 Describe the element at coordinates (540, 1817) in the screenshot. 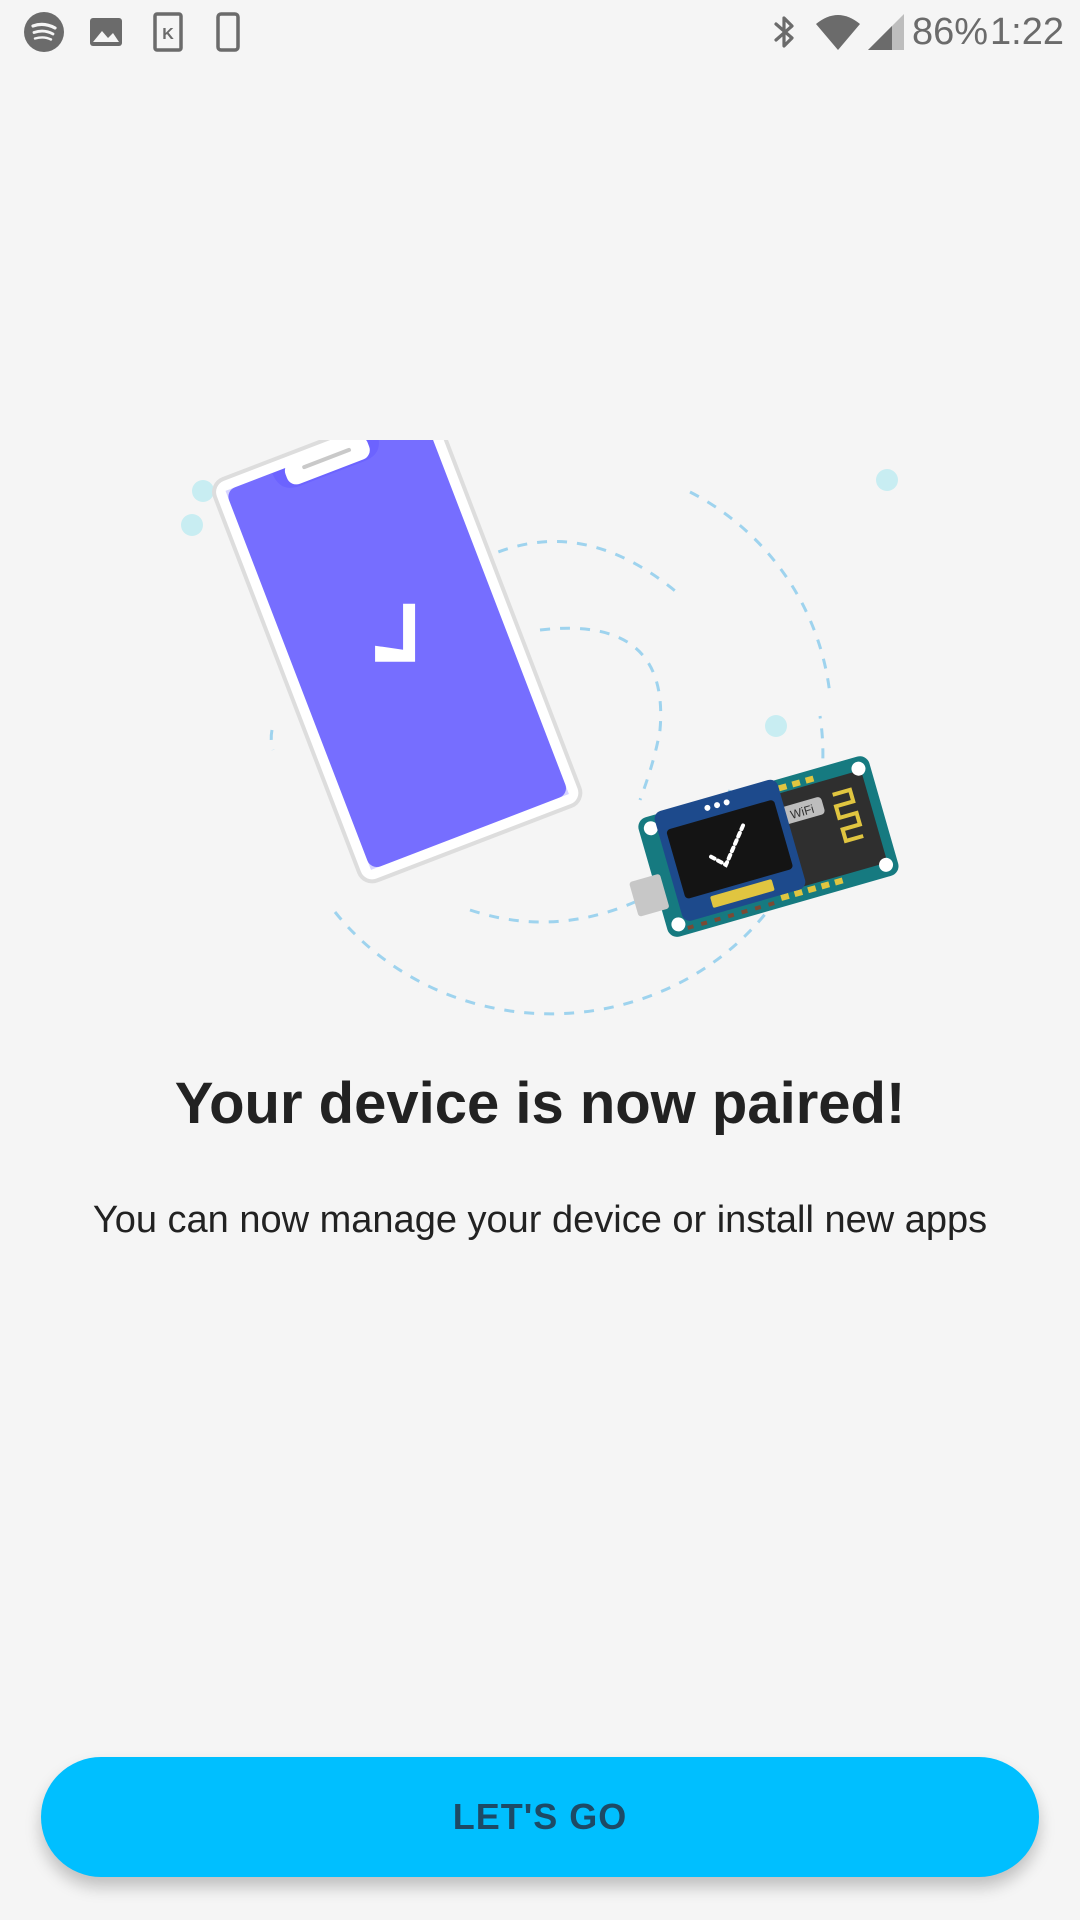

I see `lets-go-button: LET'S GO` at that location.